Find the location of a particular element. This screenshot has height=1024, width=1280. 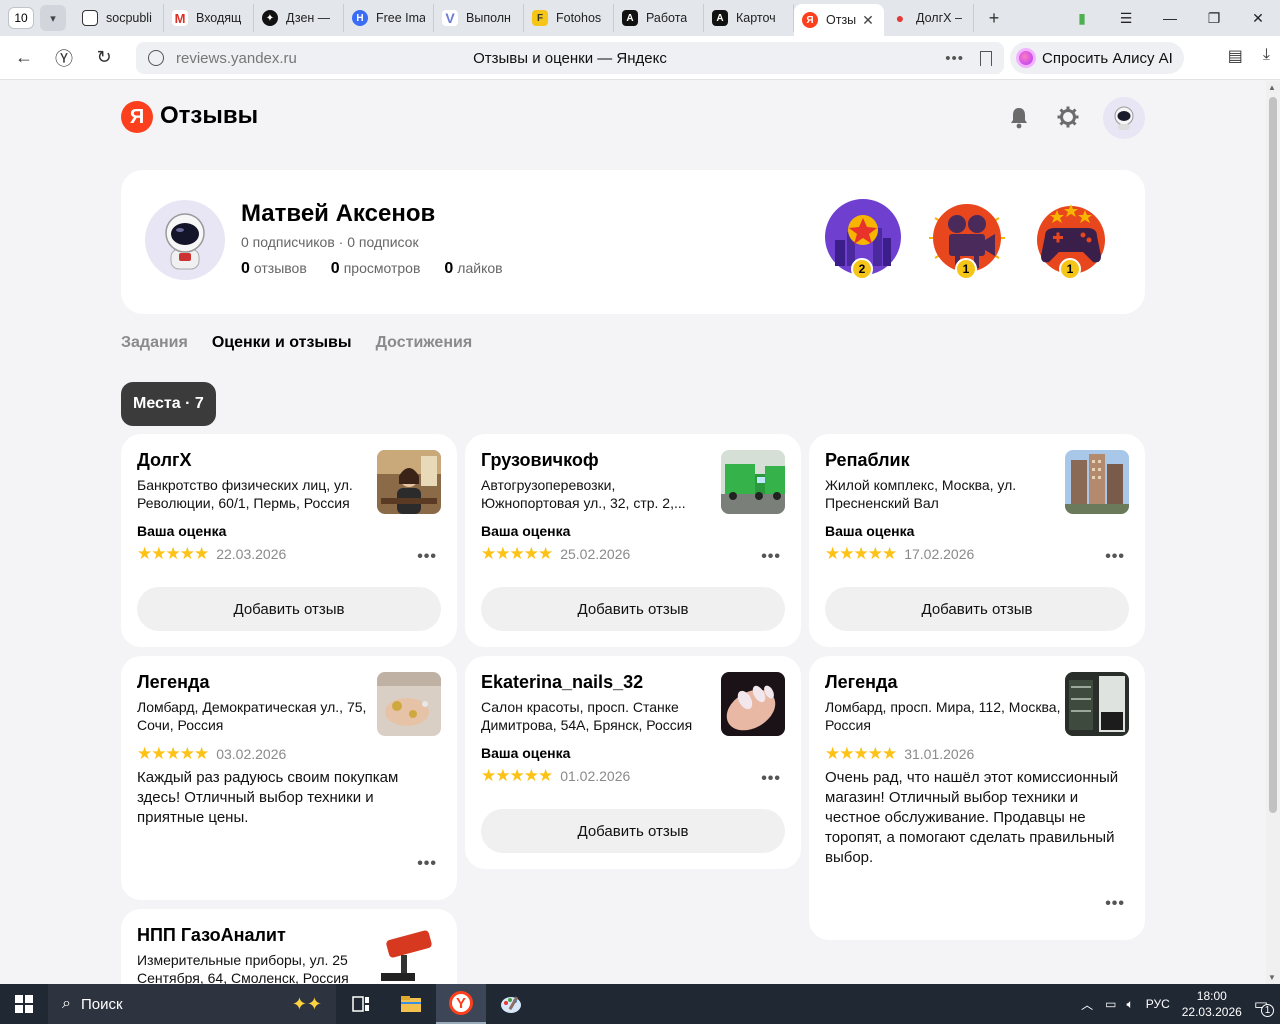

network-icon: ▭ is located at coordinates (1110, 1004).